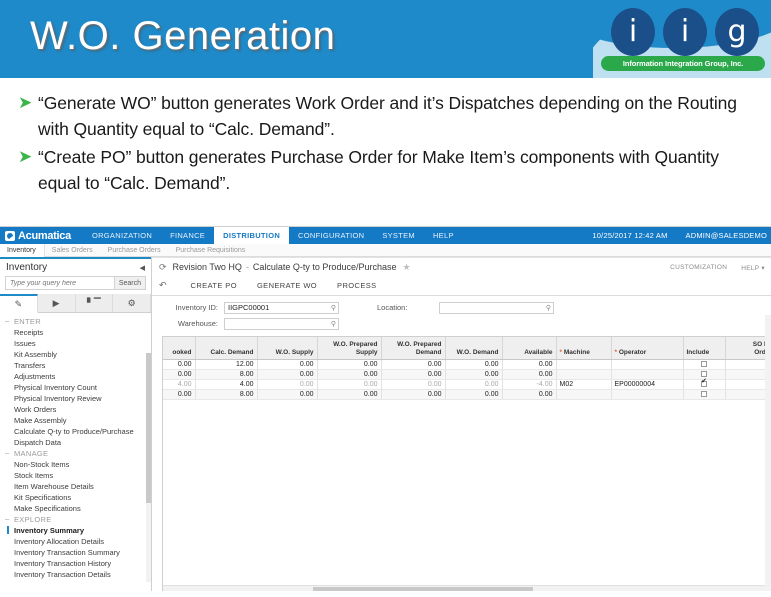 The width and height of the screenshot is (771, 597). I want to click on cell-available: -4.00, so click(529, 384).